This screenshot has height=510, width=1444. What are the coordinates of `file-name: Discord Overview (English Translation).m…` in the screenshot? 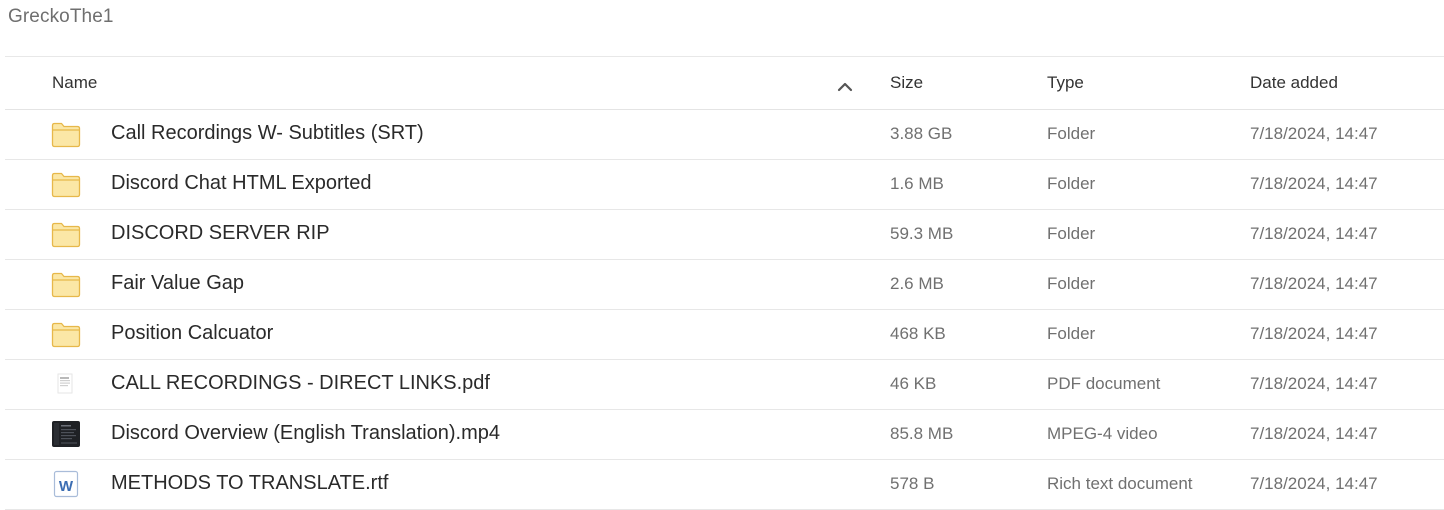 It's located at (305, 433).